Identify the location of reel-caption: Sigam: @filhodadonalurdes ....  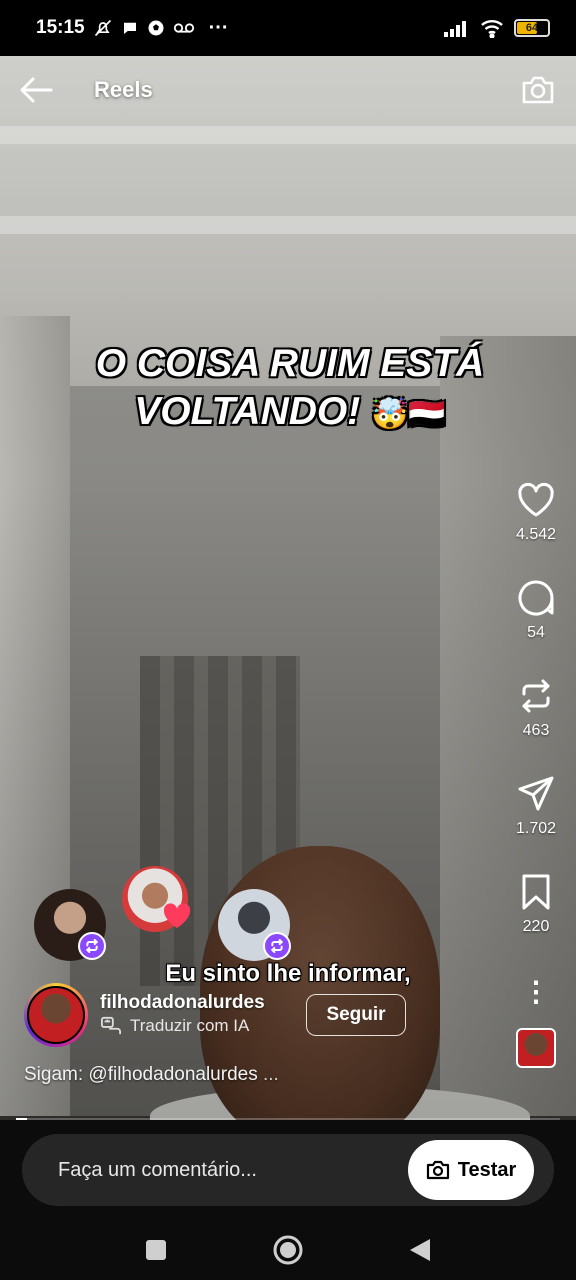
(151, 1075).